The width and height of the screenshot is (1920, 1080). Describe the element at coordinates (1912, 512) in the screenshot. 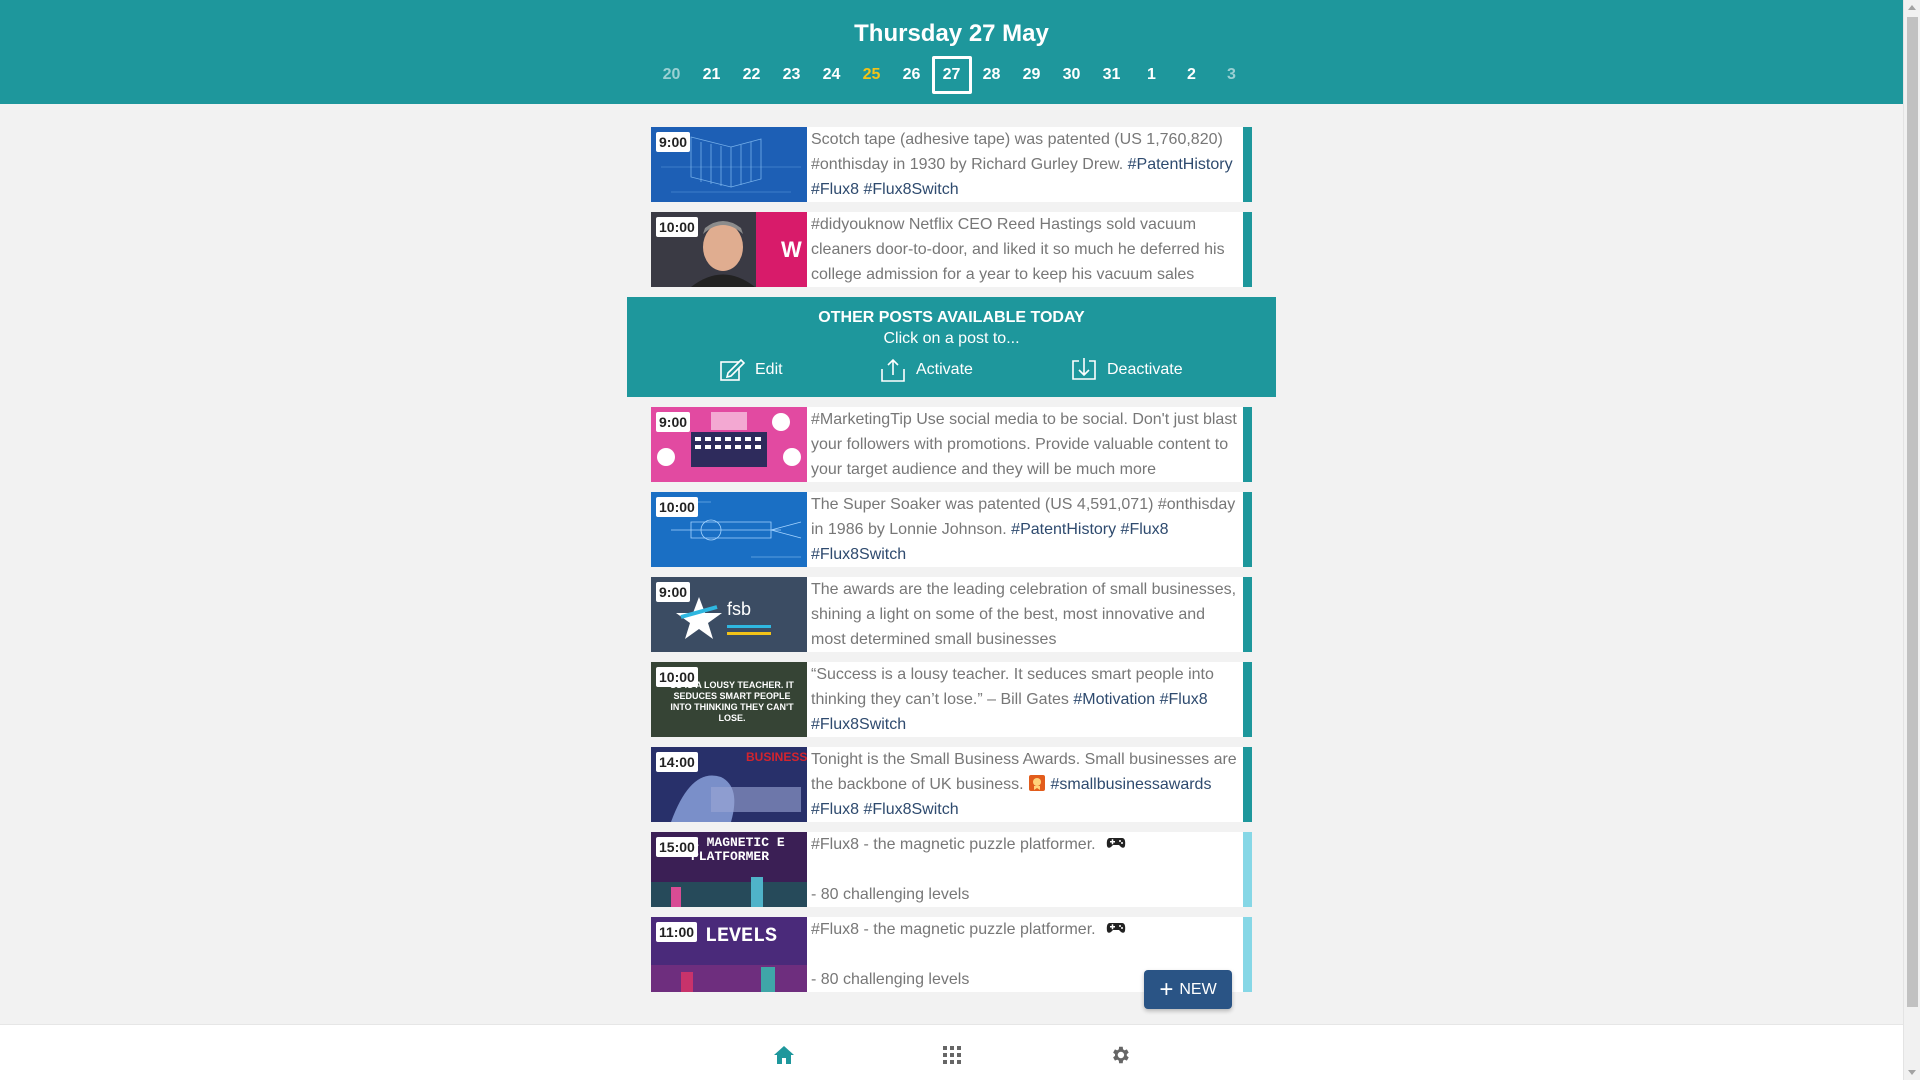

I see `scroll-thumb` at that location.